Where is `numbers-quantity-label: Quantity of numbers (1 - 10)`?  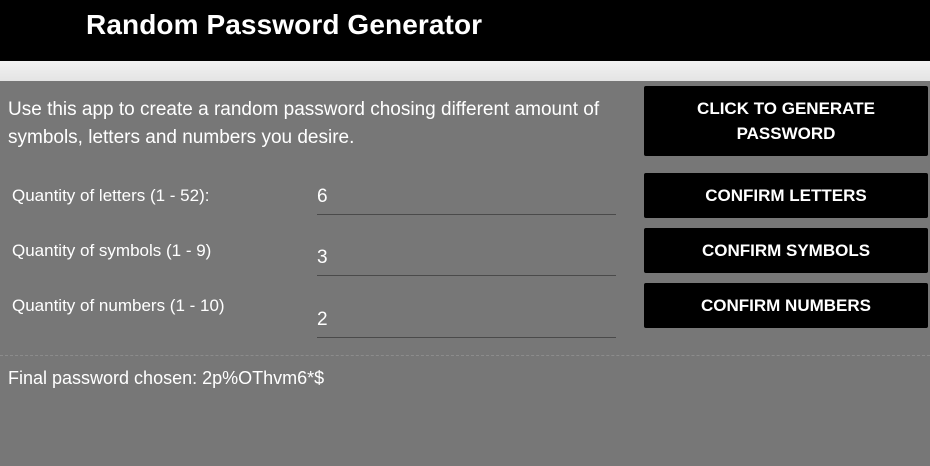
numbers-quantity-label: Quantity of numbers (1 - 10) is located at coordinates (118, 305).